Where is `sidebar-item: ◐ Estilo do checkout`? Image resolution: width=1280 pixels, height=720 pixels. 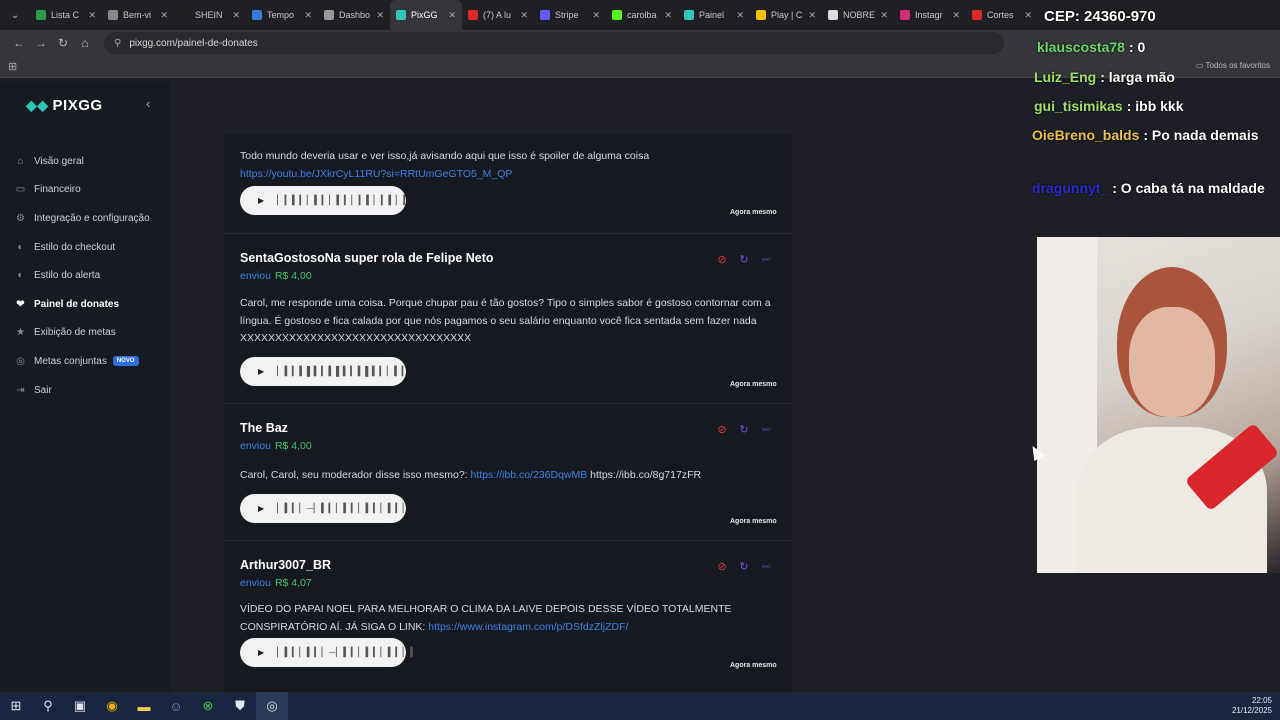
sidebar-item: ◐ Estilo do checkout is located at coordinates (85, 247).